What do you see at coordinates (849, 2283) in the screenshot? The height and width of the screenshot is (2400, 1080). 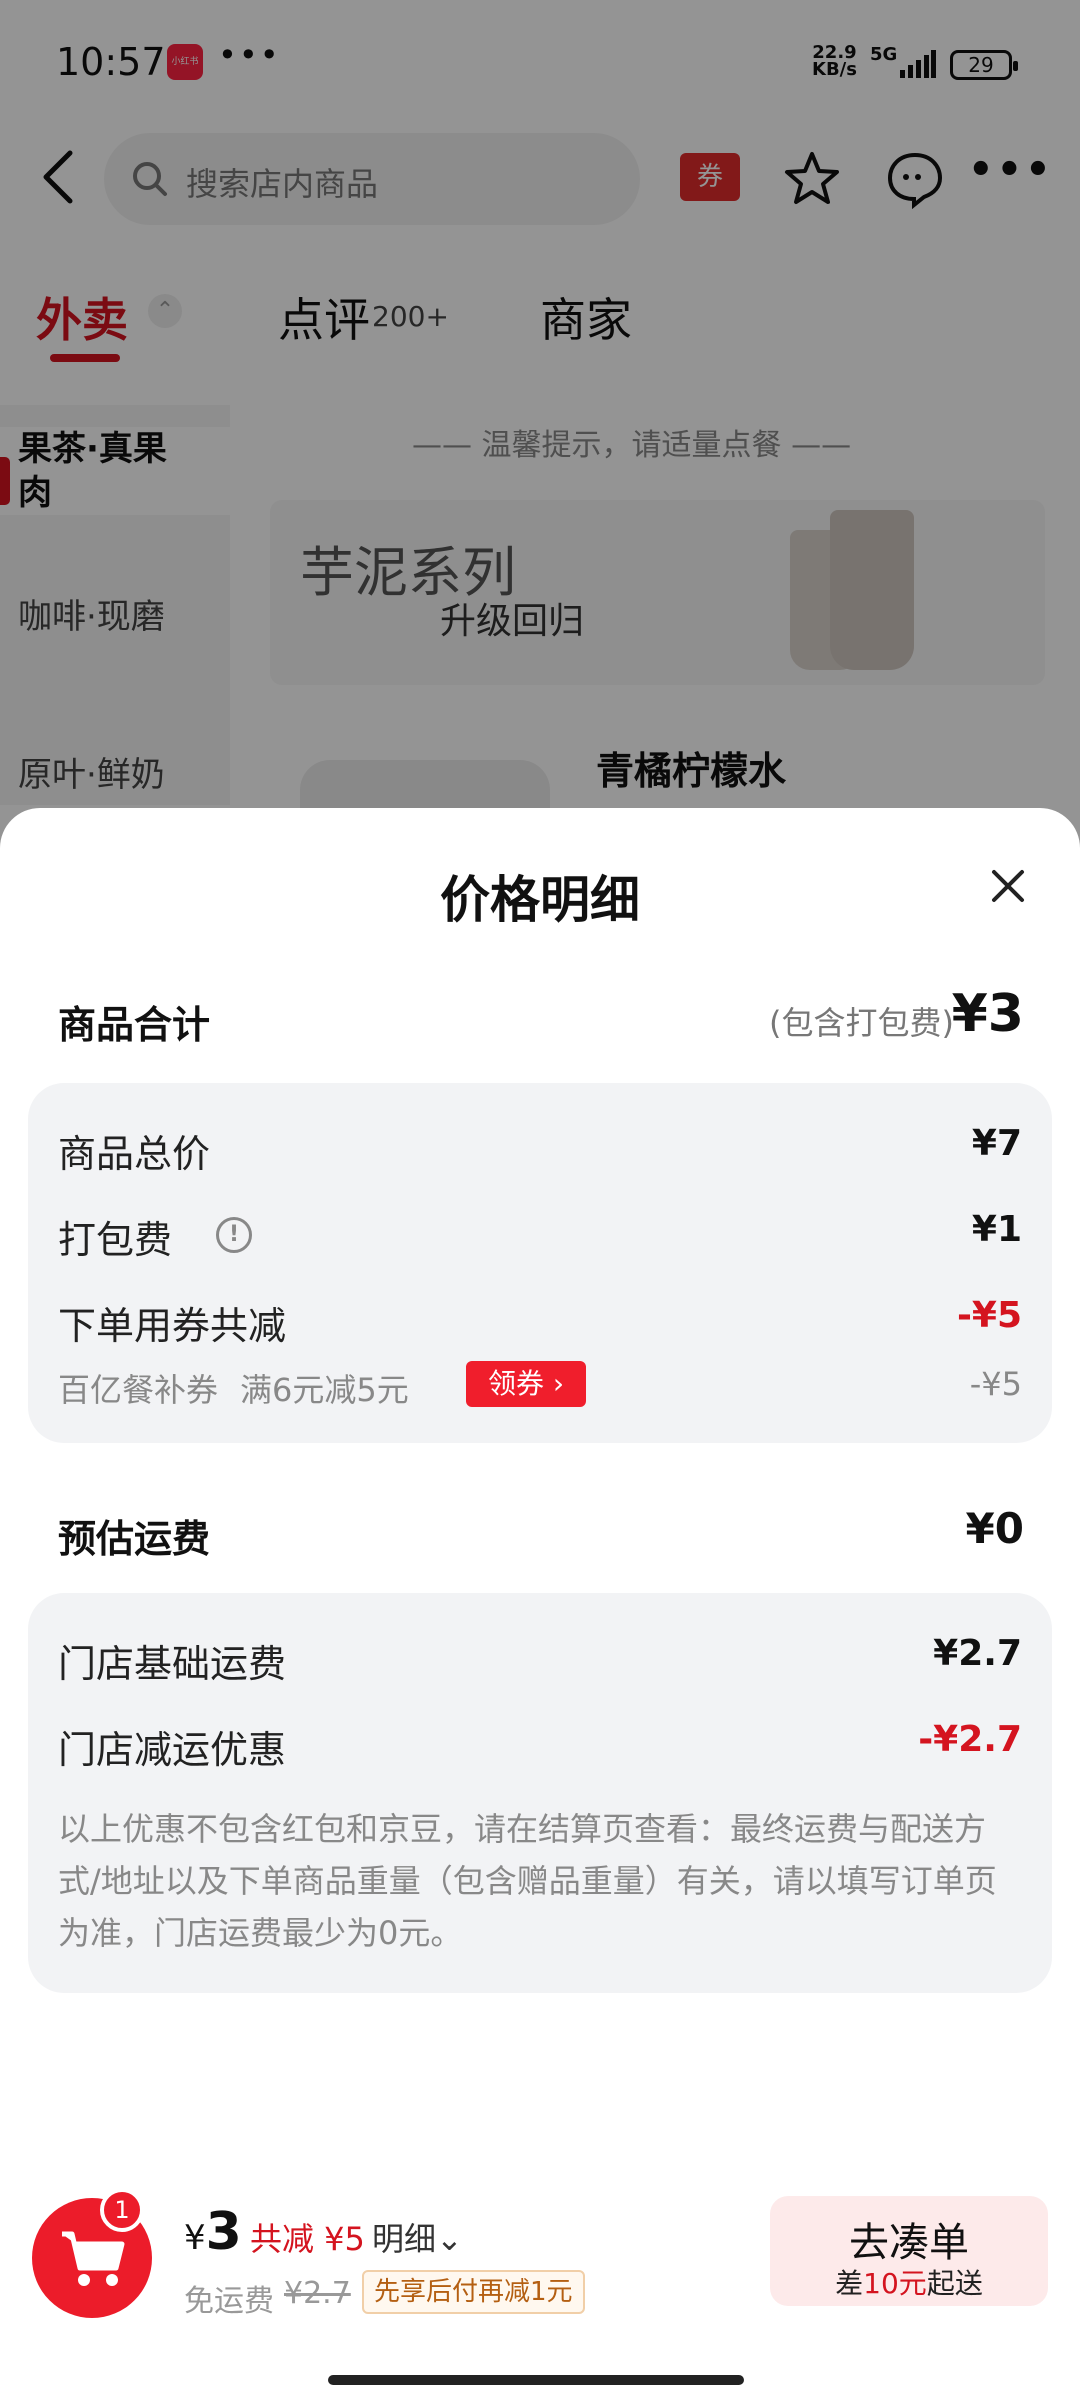 I see `hint-prefix: 差` at bounding box center [849, 2283].